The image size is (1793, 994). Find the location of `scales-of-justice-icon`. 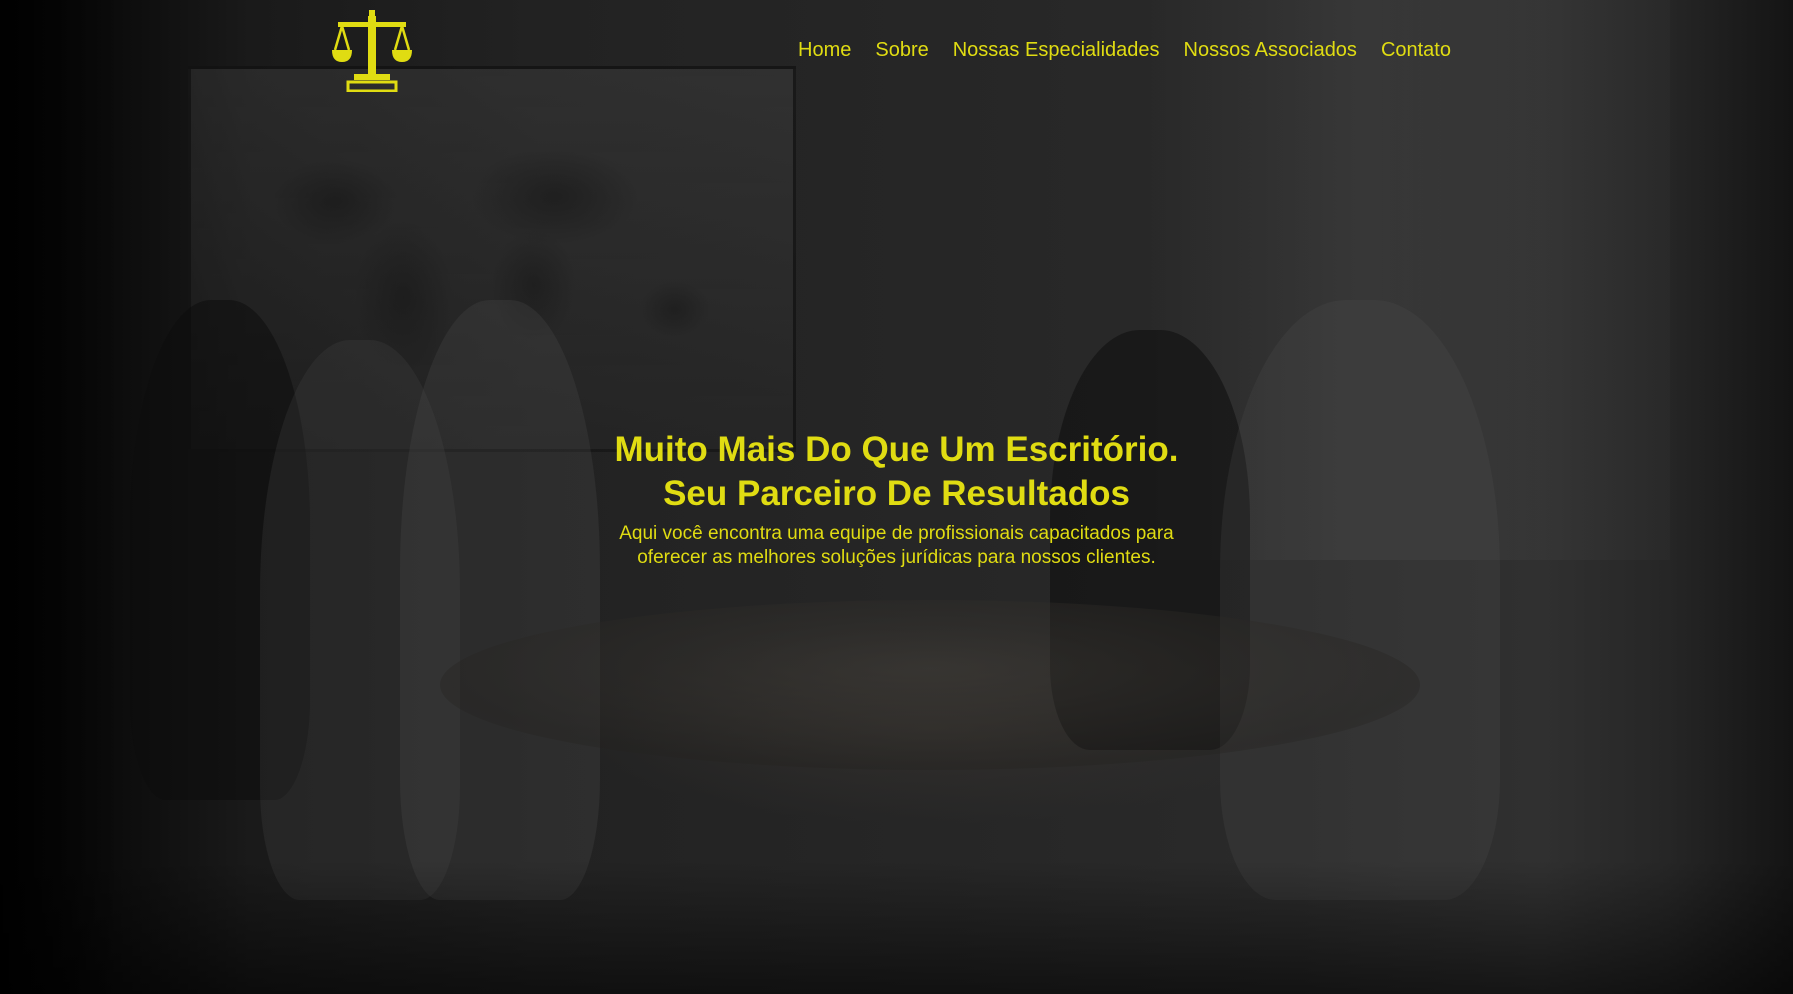

scales-of-justice-icon is located at coordinates (372, 51).